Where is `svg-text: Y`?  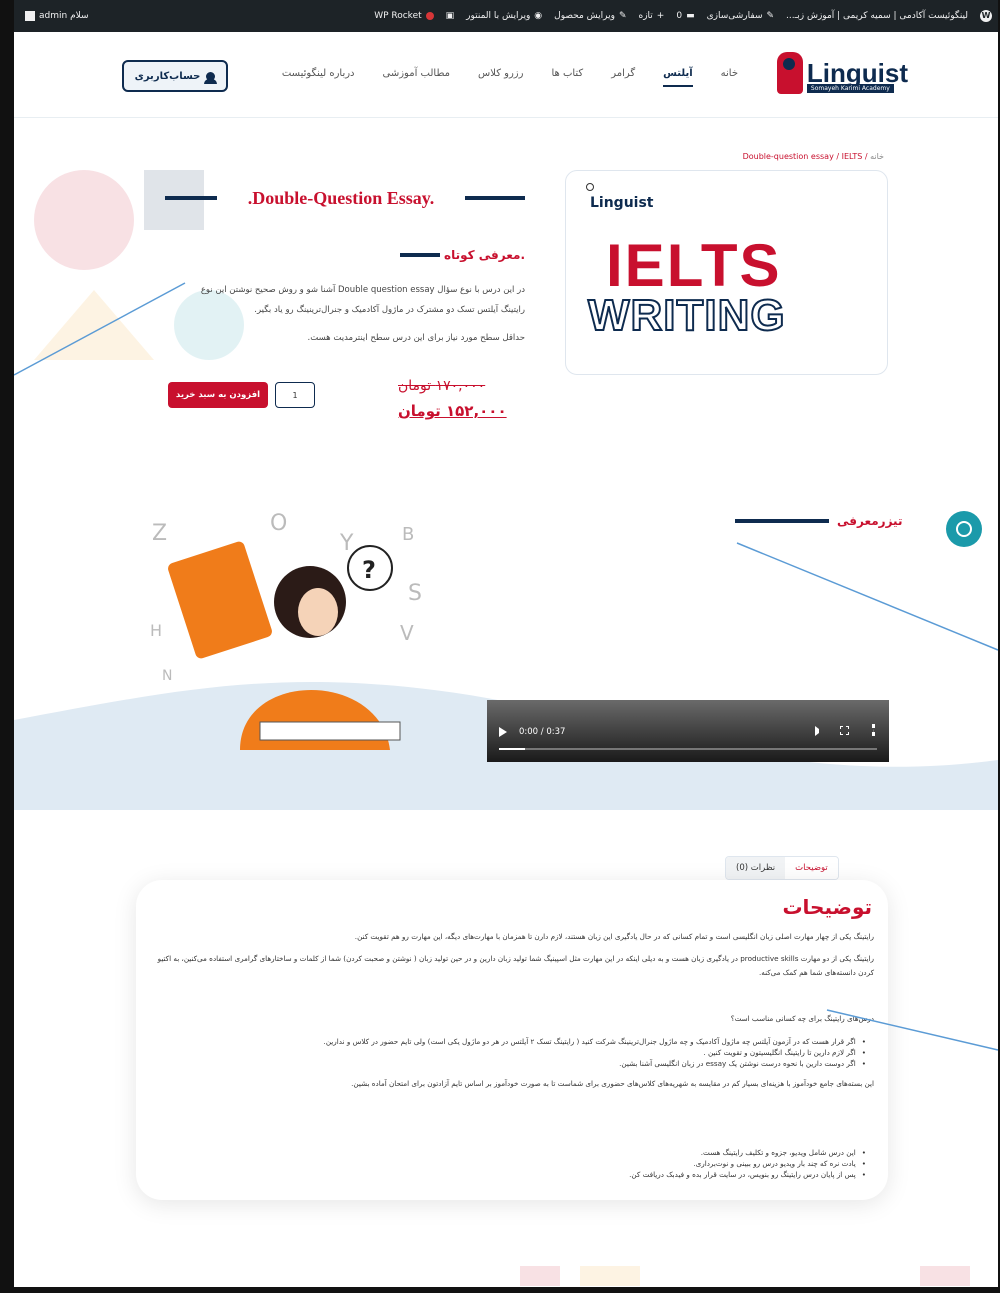 svg-text: Y is located at coordinates (346, 543).